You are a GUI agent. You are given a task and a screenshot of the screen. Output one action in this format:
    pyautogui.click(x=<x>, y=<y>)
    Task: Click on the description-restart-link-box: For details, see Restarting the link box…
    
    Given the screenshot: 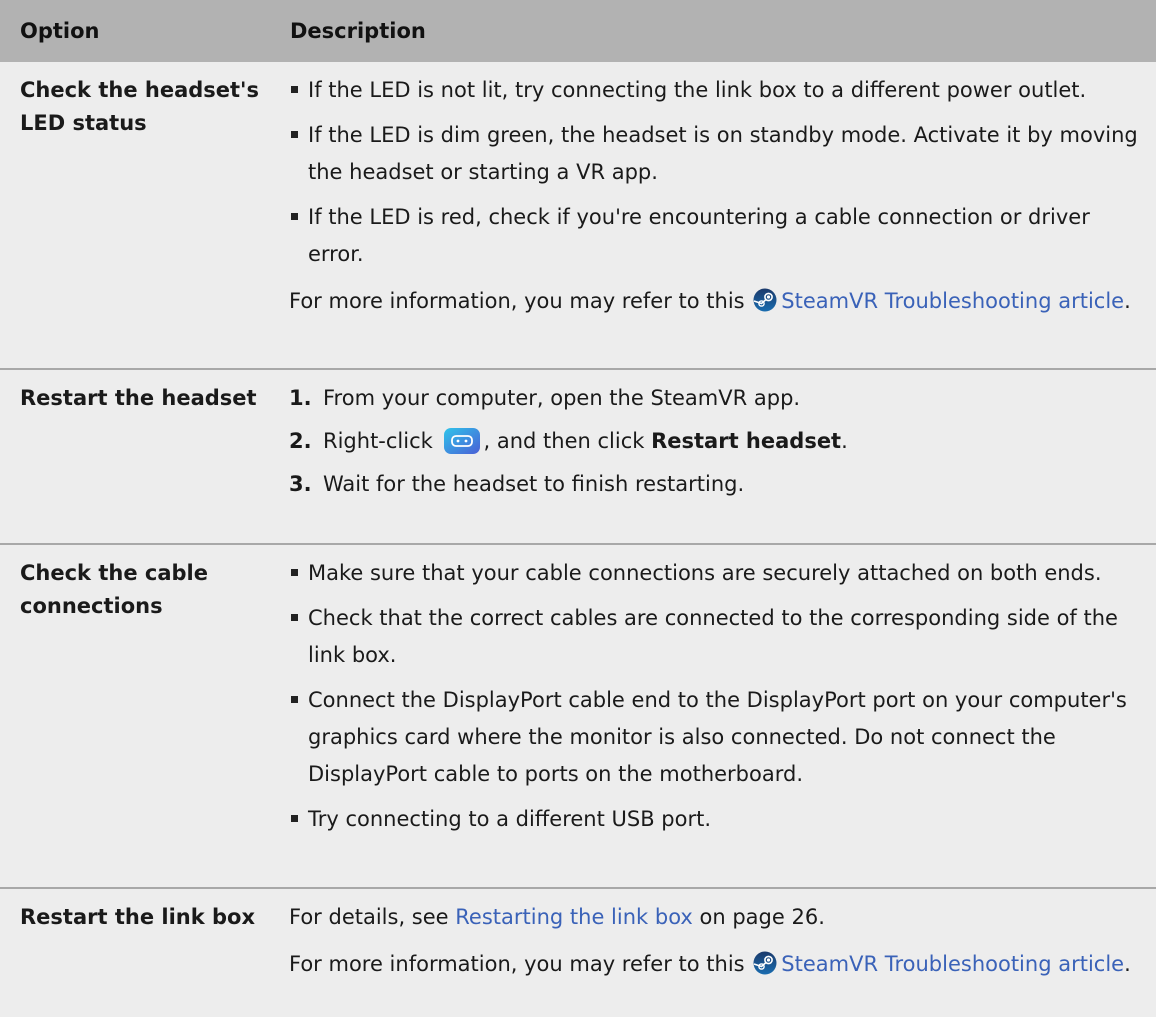 What is the action you would take?
    pyautogui.click(x=713, y=952)
    